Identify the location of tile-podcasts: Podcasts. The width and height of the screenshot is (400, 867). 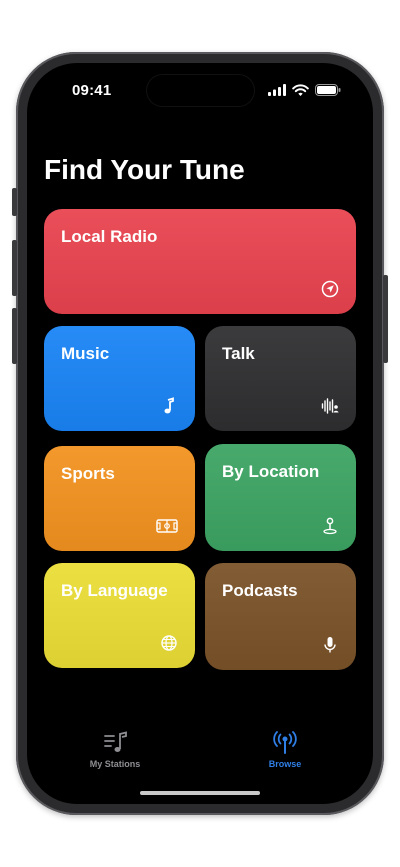
(280, 616).